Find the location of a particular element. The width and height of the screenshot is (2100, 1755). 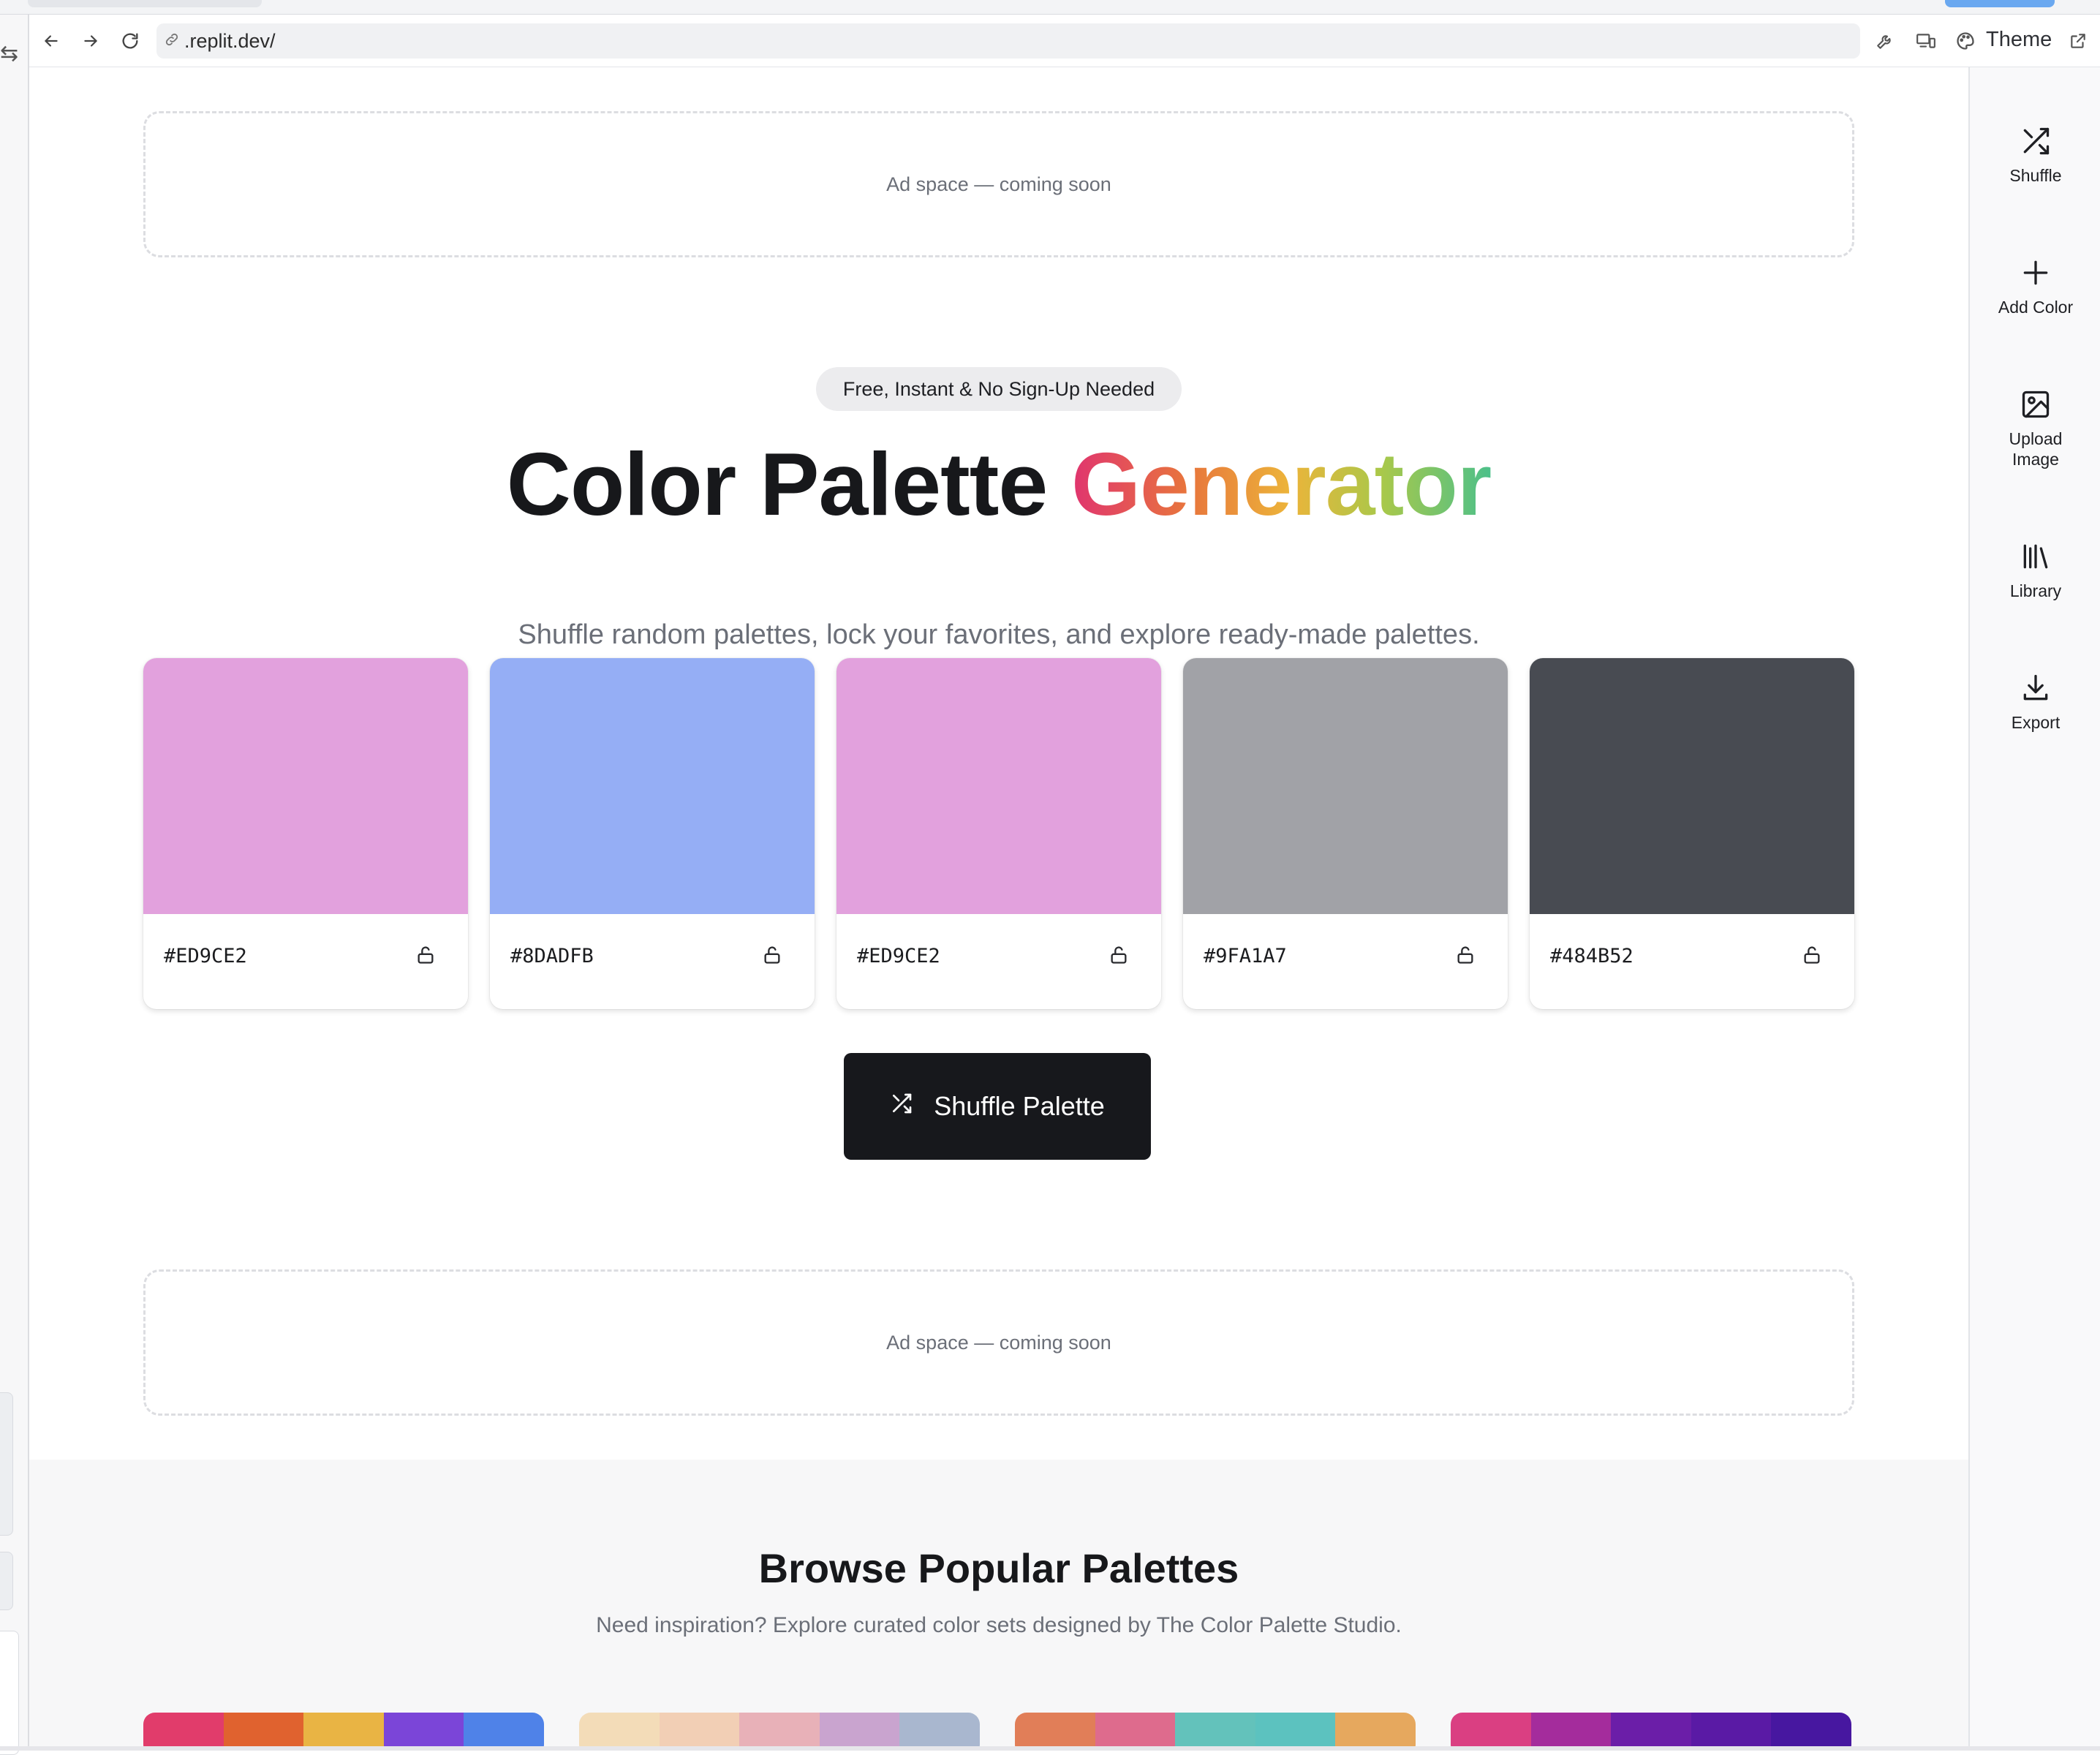

shuffle-palette-label: Shuffle Palette is located at coordinates (1019, 1106).